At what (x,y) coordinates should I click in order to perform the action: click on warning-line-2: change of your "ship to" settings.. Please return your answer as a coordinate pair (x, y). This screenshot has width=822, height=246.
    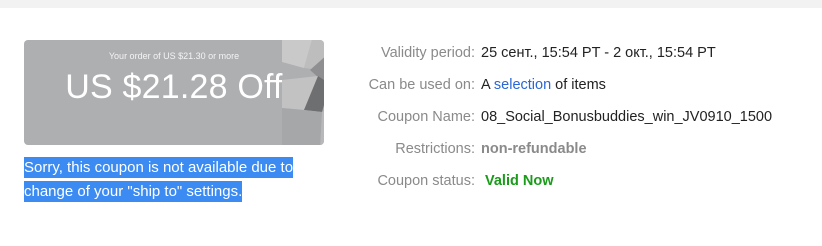
    Looking at the image, I should click on (133, 191).